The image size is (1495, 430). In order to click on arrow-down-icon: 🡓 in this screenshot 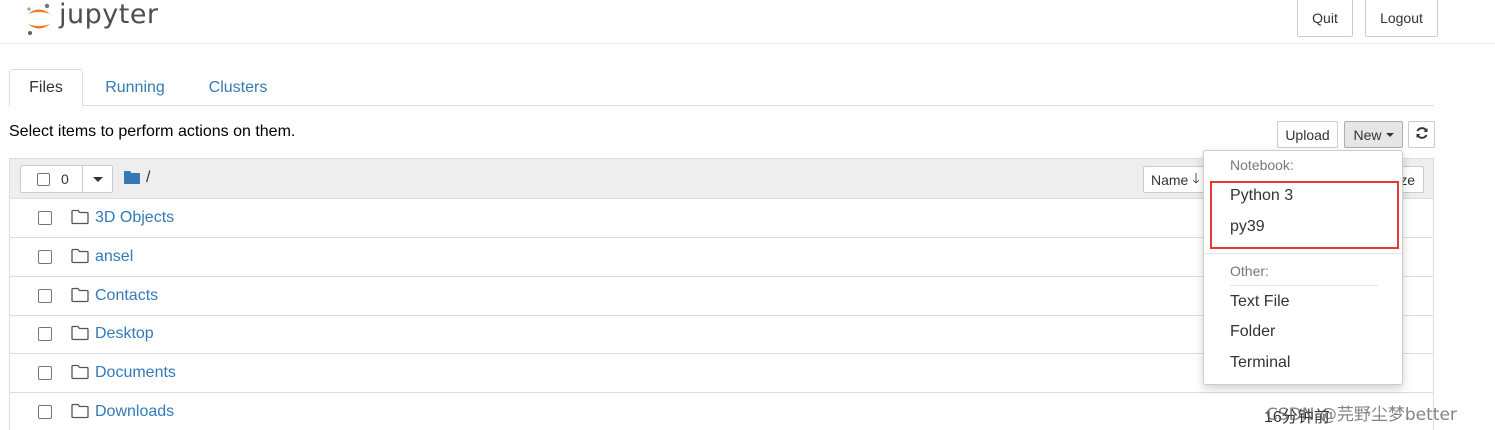, I will do `click(1196, 177)`.